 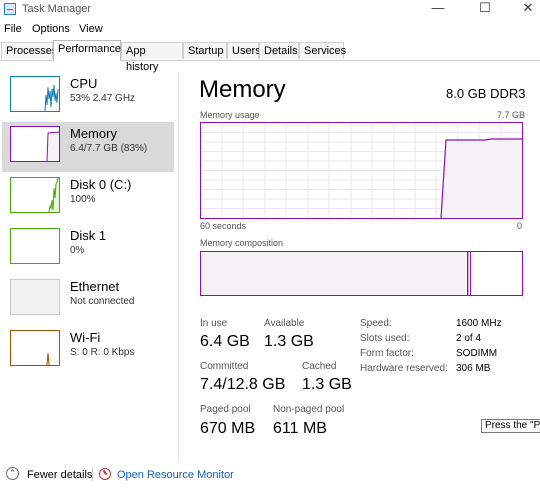 What do you see at coordinates (486, 93) in the screenshot?
I see `memory-spec: 8.0 GB DDR3` at bounding box center [486, 93].